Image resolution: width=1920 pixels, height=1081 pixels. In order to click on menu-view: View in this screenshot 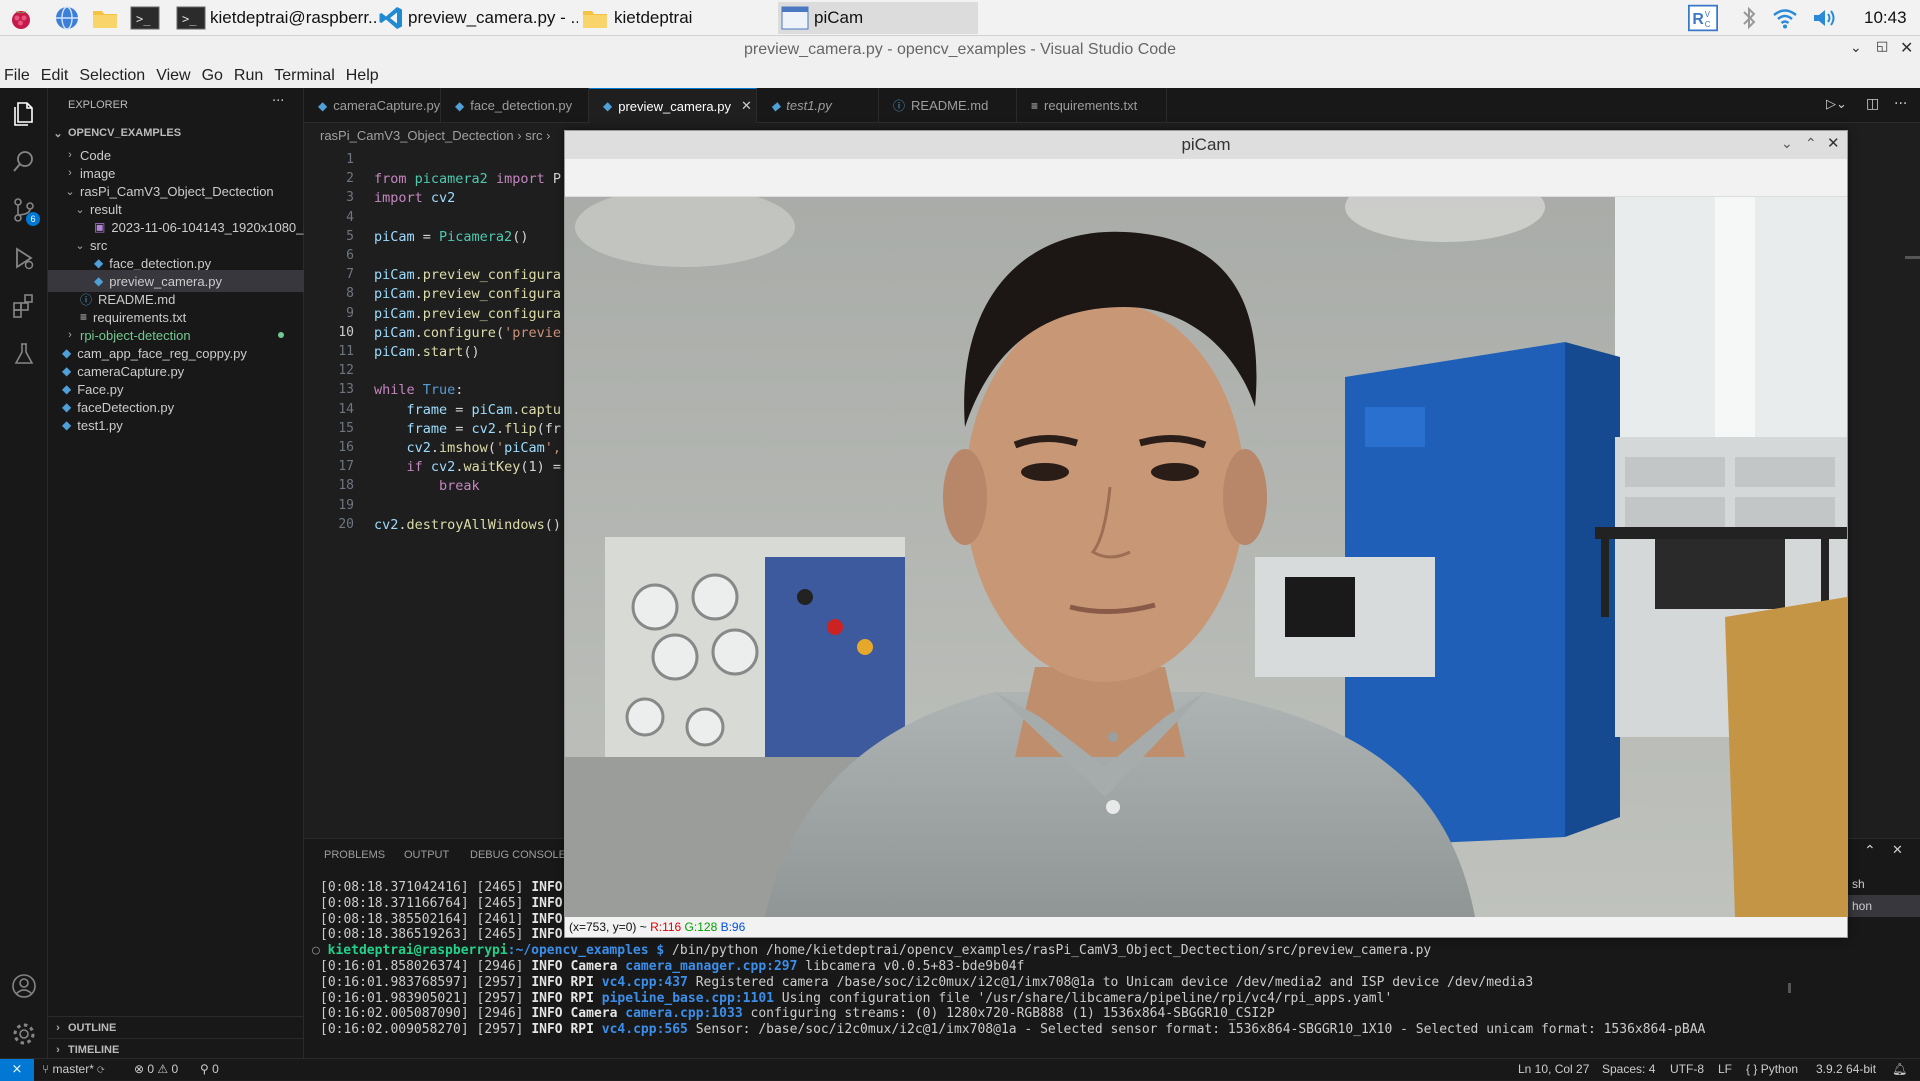, I will do `click(173, 76)`.